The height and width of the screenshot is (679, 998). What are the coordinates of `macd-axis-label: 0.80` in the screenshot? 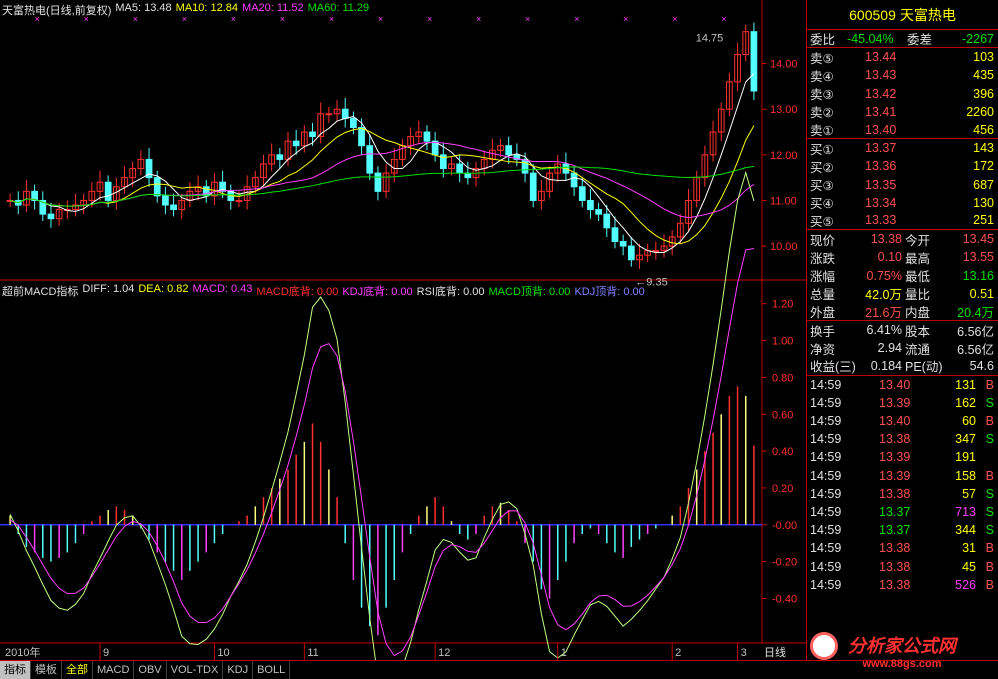 It's located at (782, 378).